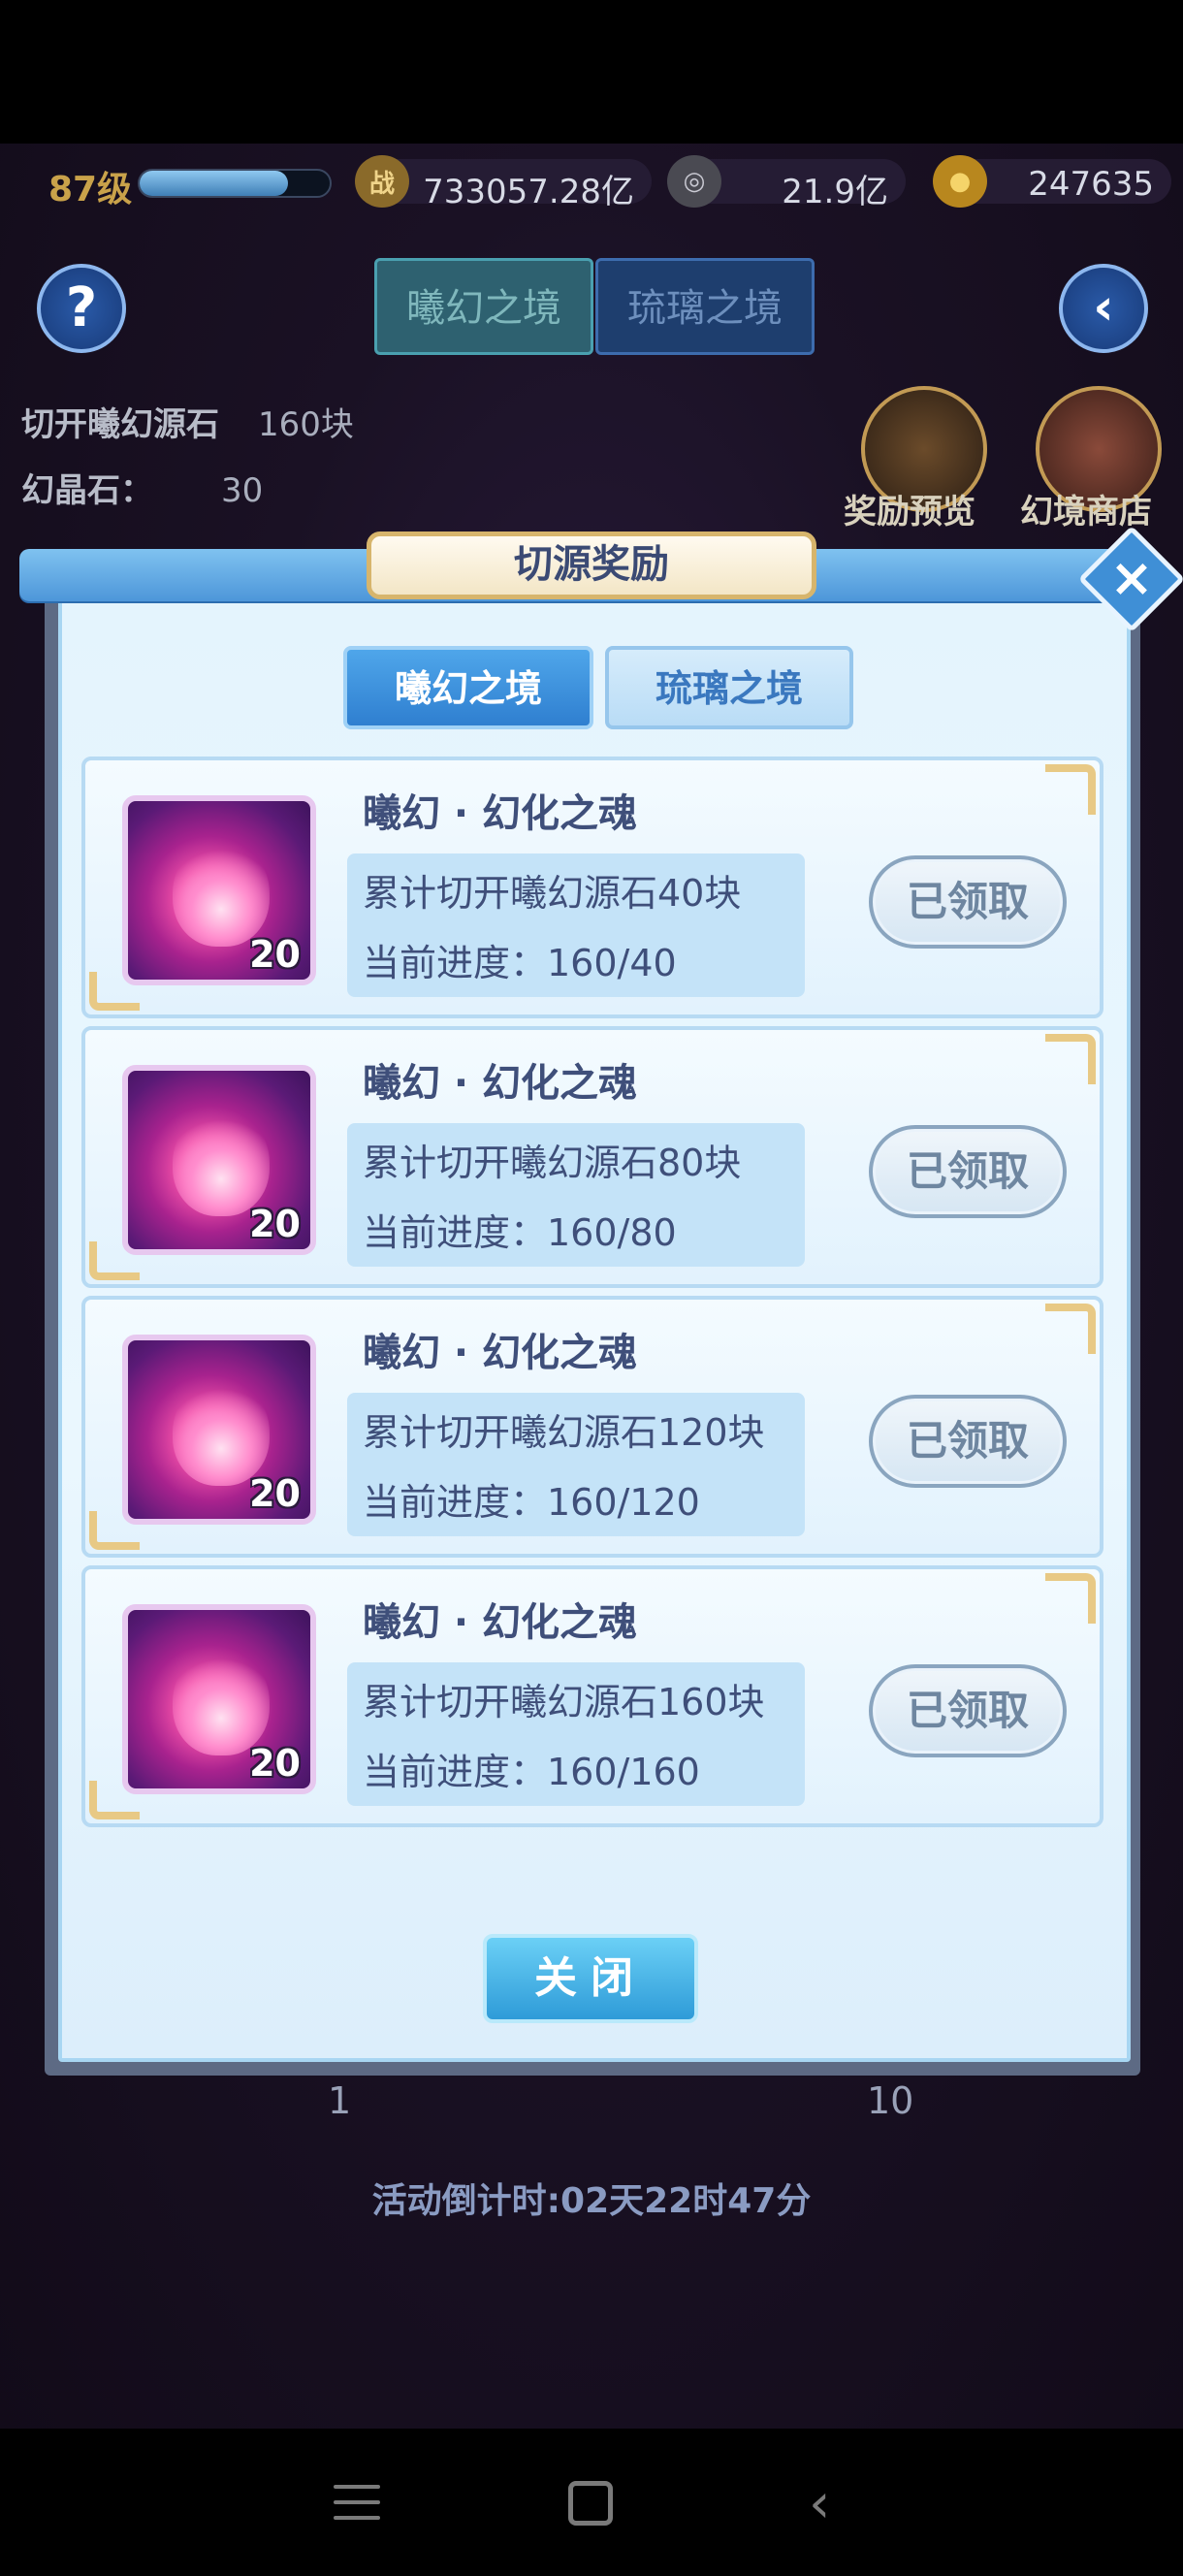  I want to click on coin-counter: ◎ 21.9亿, so click(786, 183).